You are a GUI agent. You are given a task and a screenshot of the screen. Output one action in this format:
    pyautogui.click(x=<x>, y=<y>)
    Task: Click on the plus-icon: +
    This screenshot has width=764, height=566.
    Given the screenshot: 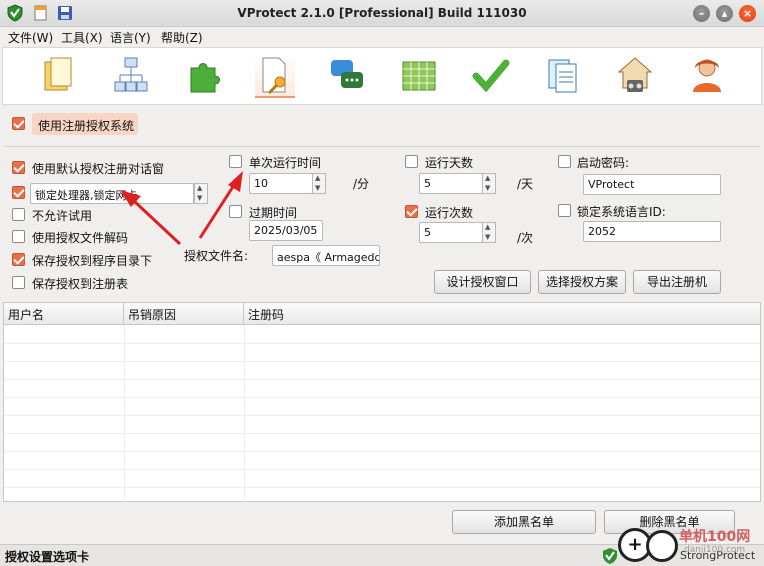 What is the action you would take?
    pyautogui.click(x=635, y=544)
    